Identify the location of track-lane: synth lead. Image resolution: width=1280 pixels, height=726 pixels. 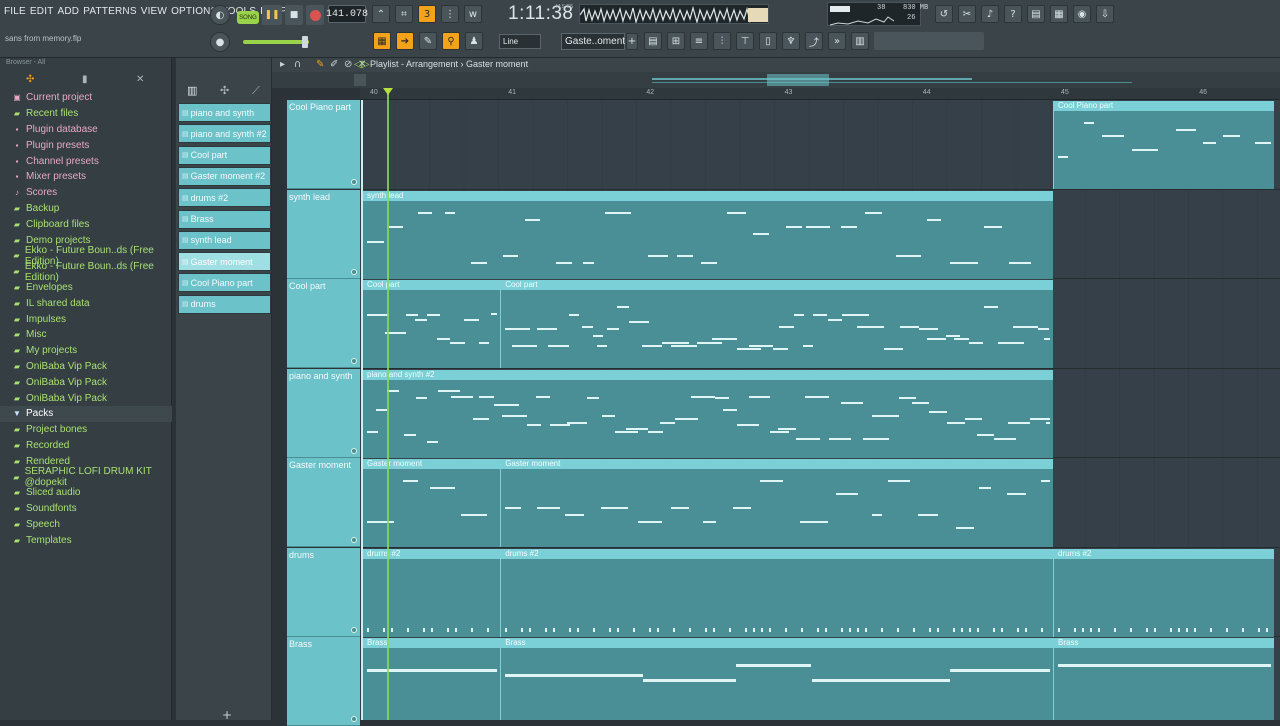
(820, 234).